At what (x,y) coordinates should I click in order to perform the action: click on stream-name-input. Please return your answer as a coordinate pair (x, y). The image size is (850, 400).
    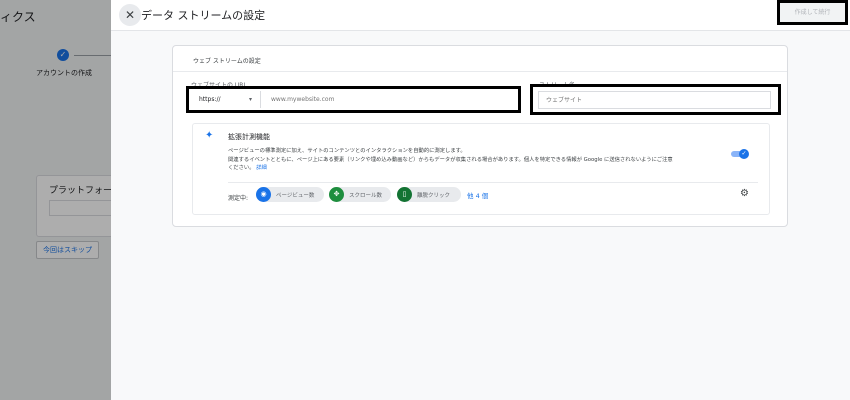
    Looking at the image, I should click on (654, 100).